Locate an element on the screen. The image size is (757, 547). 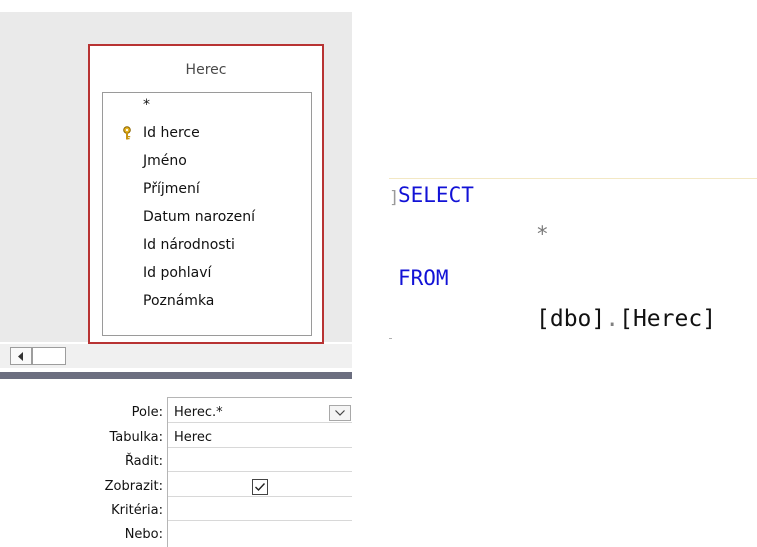
scroll-thumb is located at coordinates (49, 356).